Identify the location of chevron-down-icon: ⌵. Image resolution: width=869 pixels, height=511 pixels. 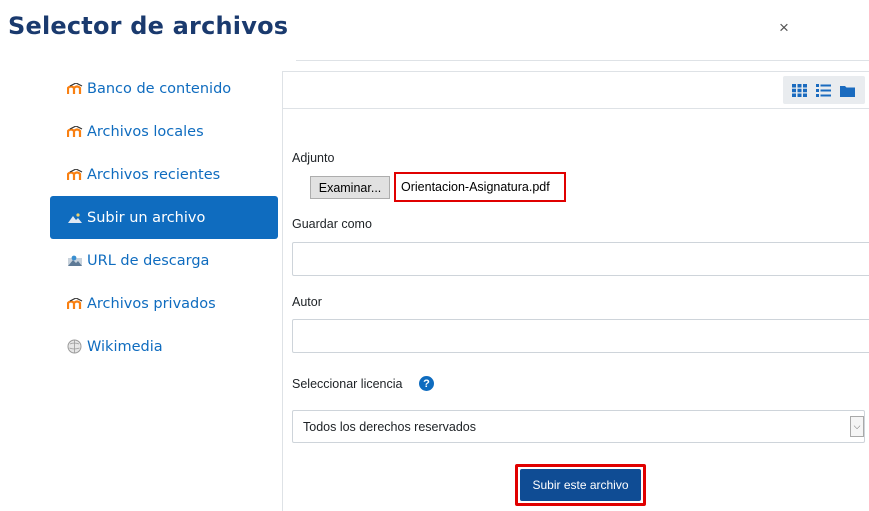
(857, 426).